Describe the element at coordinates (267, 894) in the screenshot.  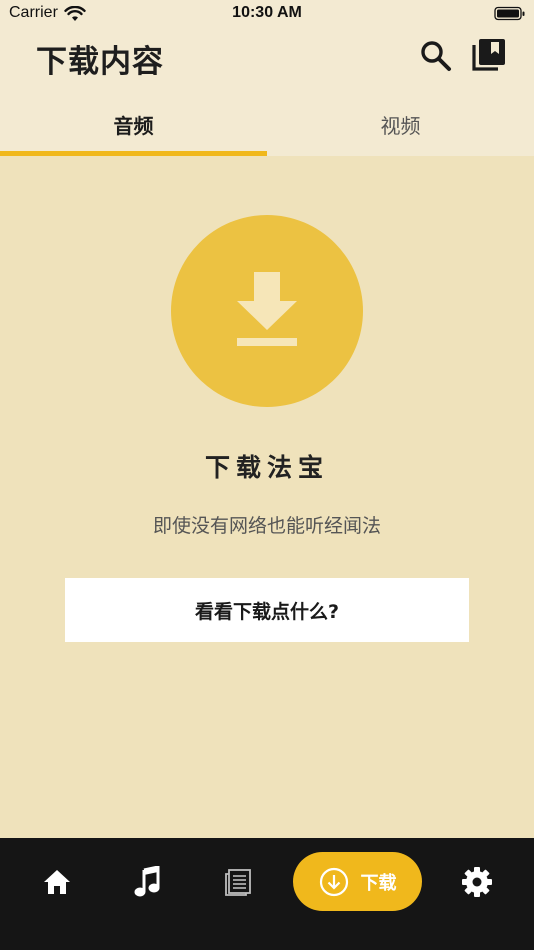
I see `bottom-nav: 下载` at that location.